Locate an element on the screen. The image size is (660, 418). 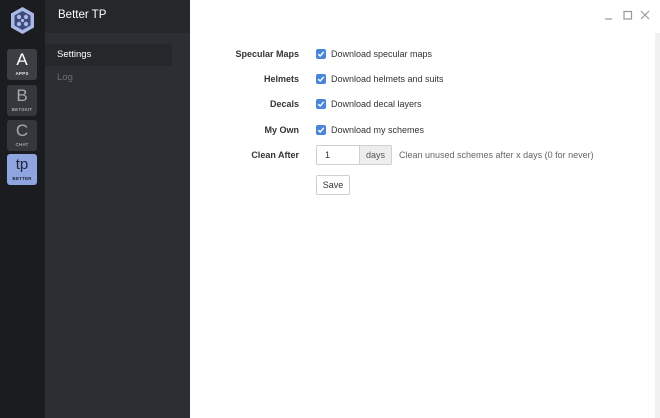
my-own-label: My Own is located at coordinates (281, 130).